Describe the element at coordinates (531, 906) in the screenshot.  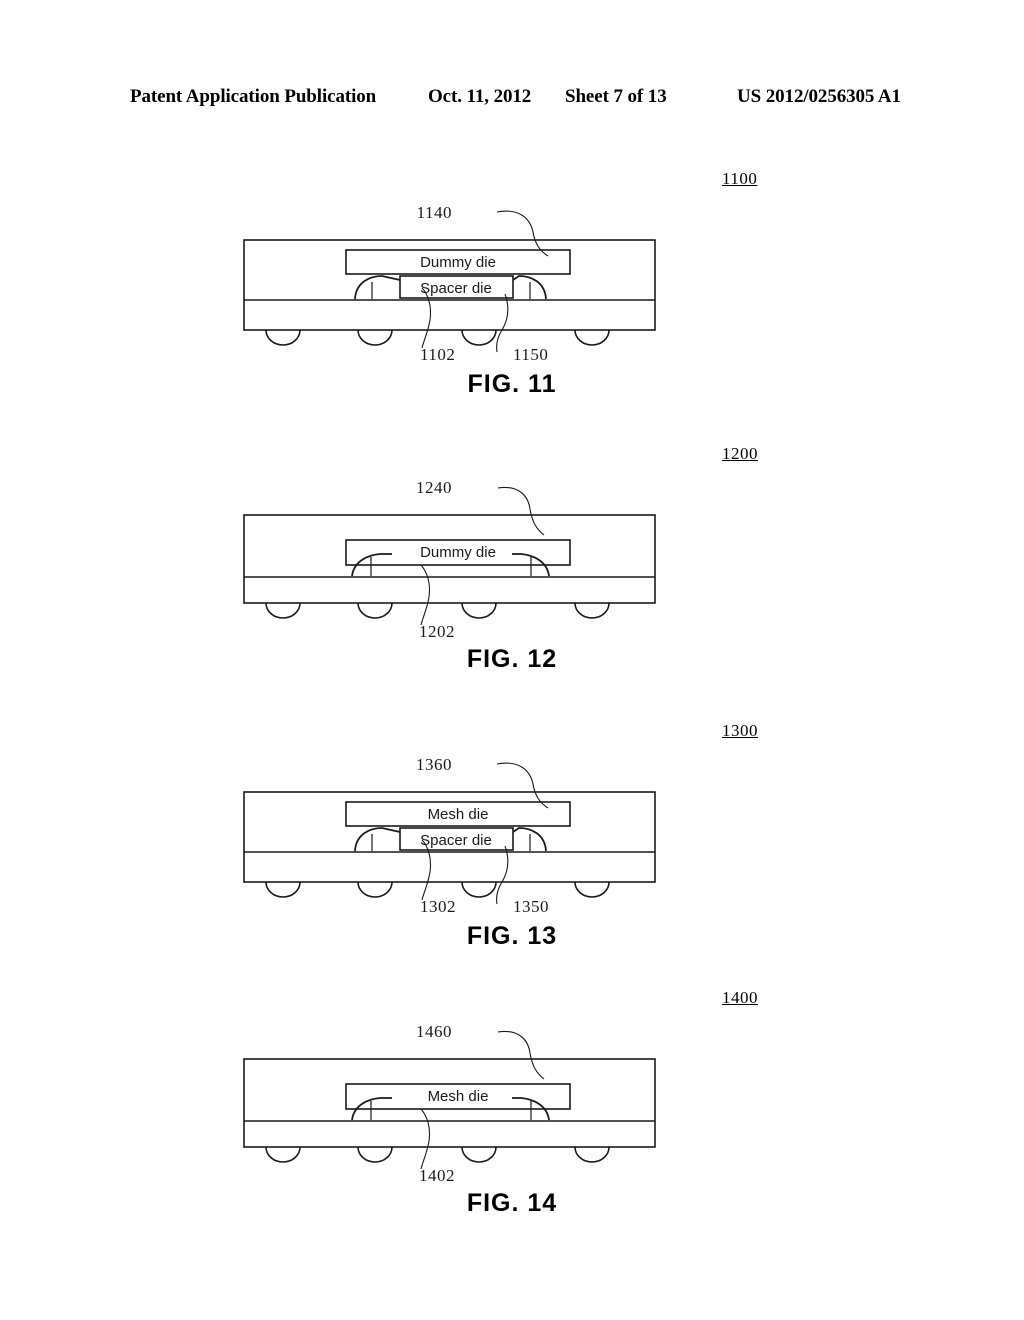
I see `callout-spacer: 1350` at that location.